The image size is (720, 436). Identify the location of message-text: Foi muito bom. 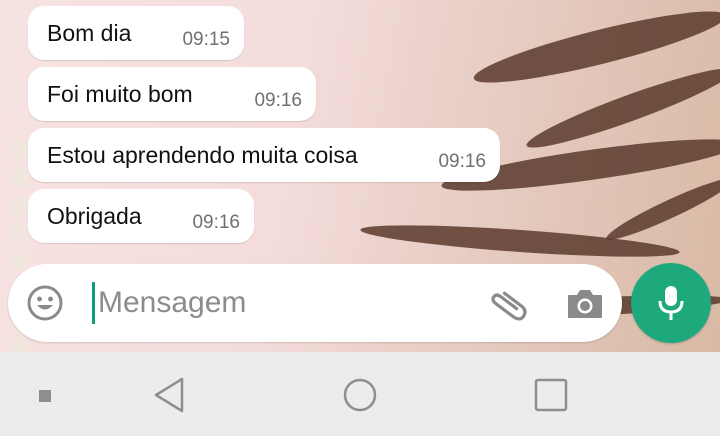
(120, 94).